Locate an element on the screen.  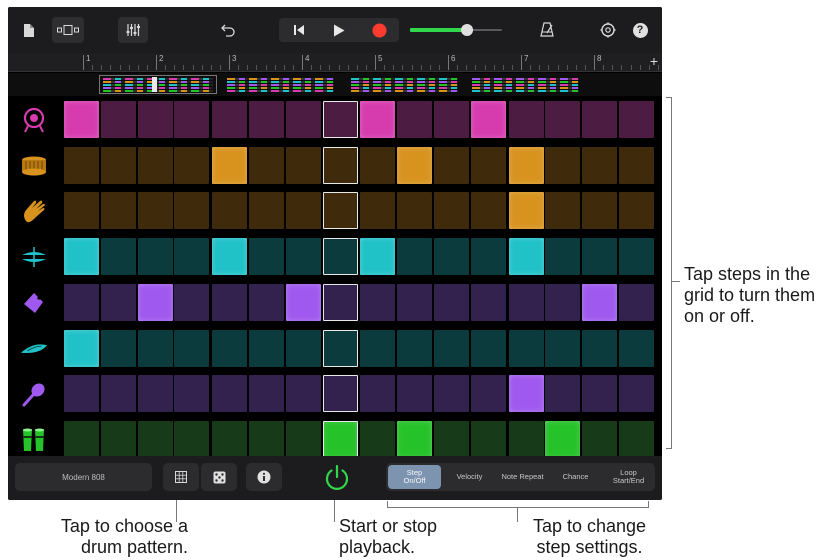
record-icon is located at coordinates (379, 30).